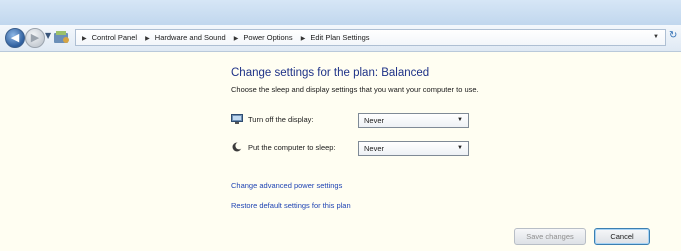 This screenshot has height=251, width=681. Describe the element at coordinates (114, 37) in the screenshot. I see `breadcrumb-control-panel: Control Panel` at that location.